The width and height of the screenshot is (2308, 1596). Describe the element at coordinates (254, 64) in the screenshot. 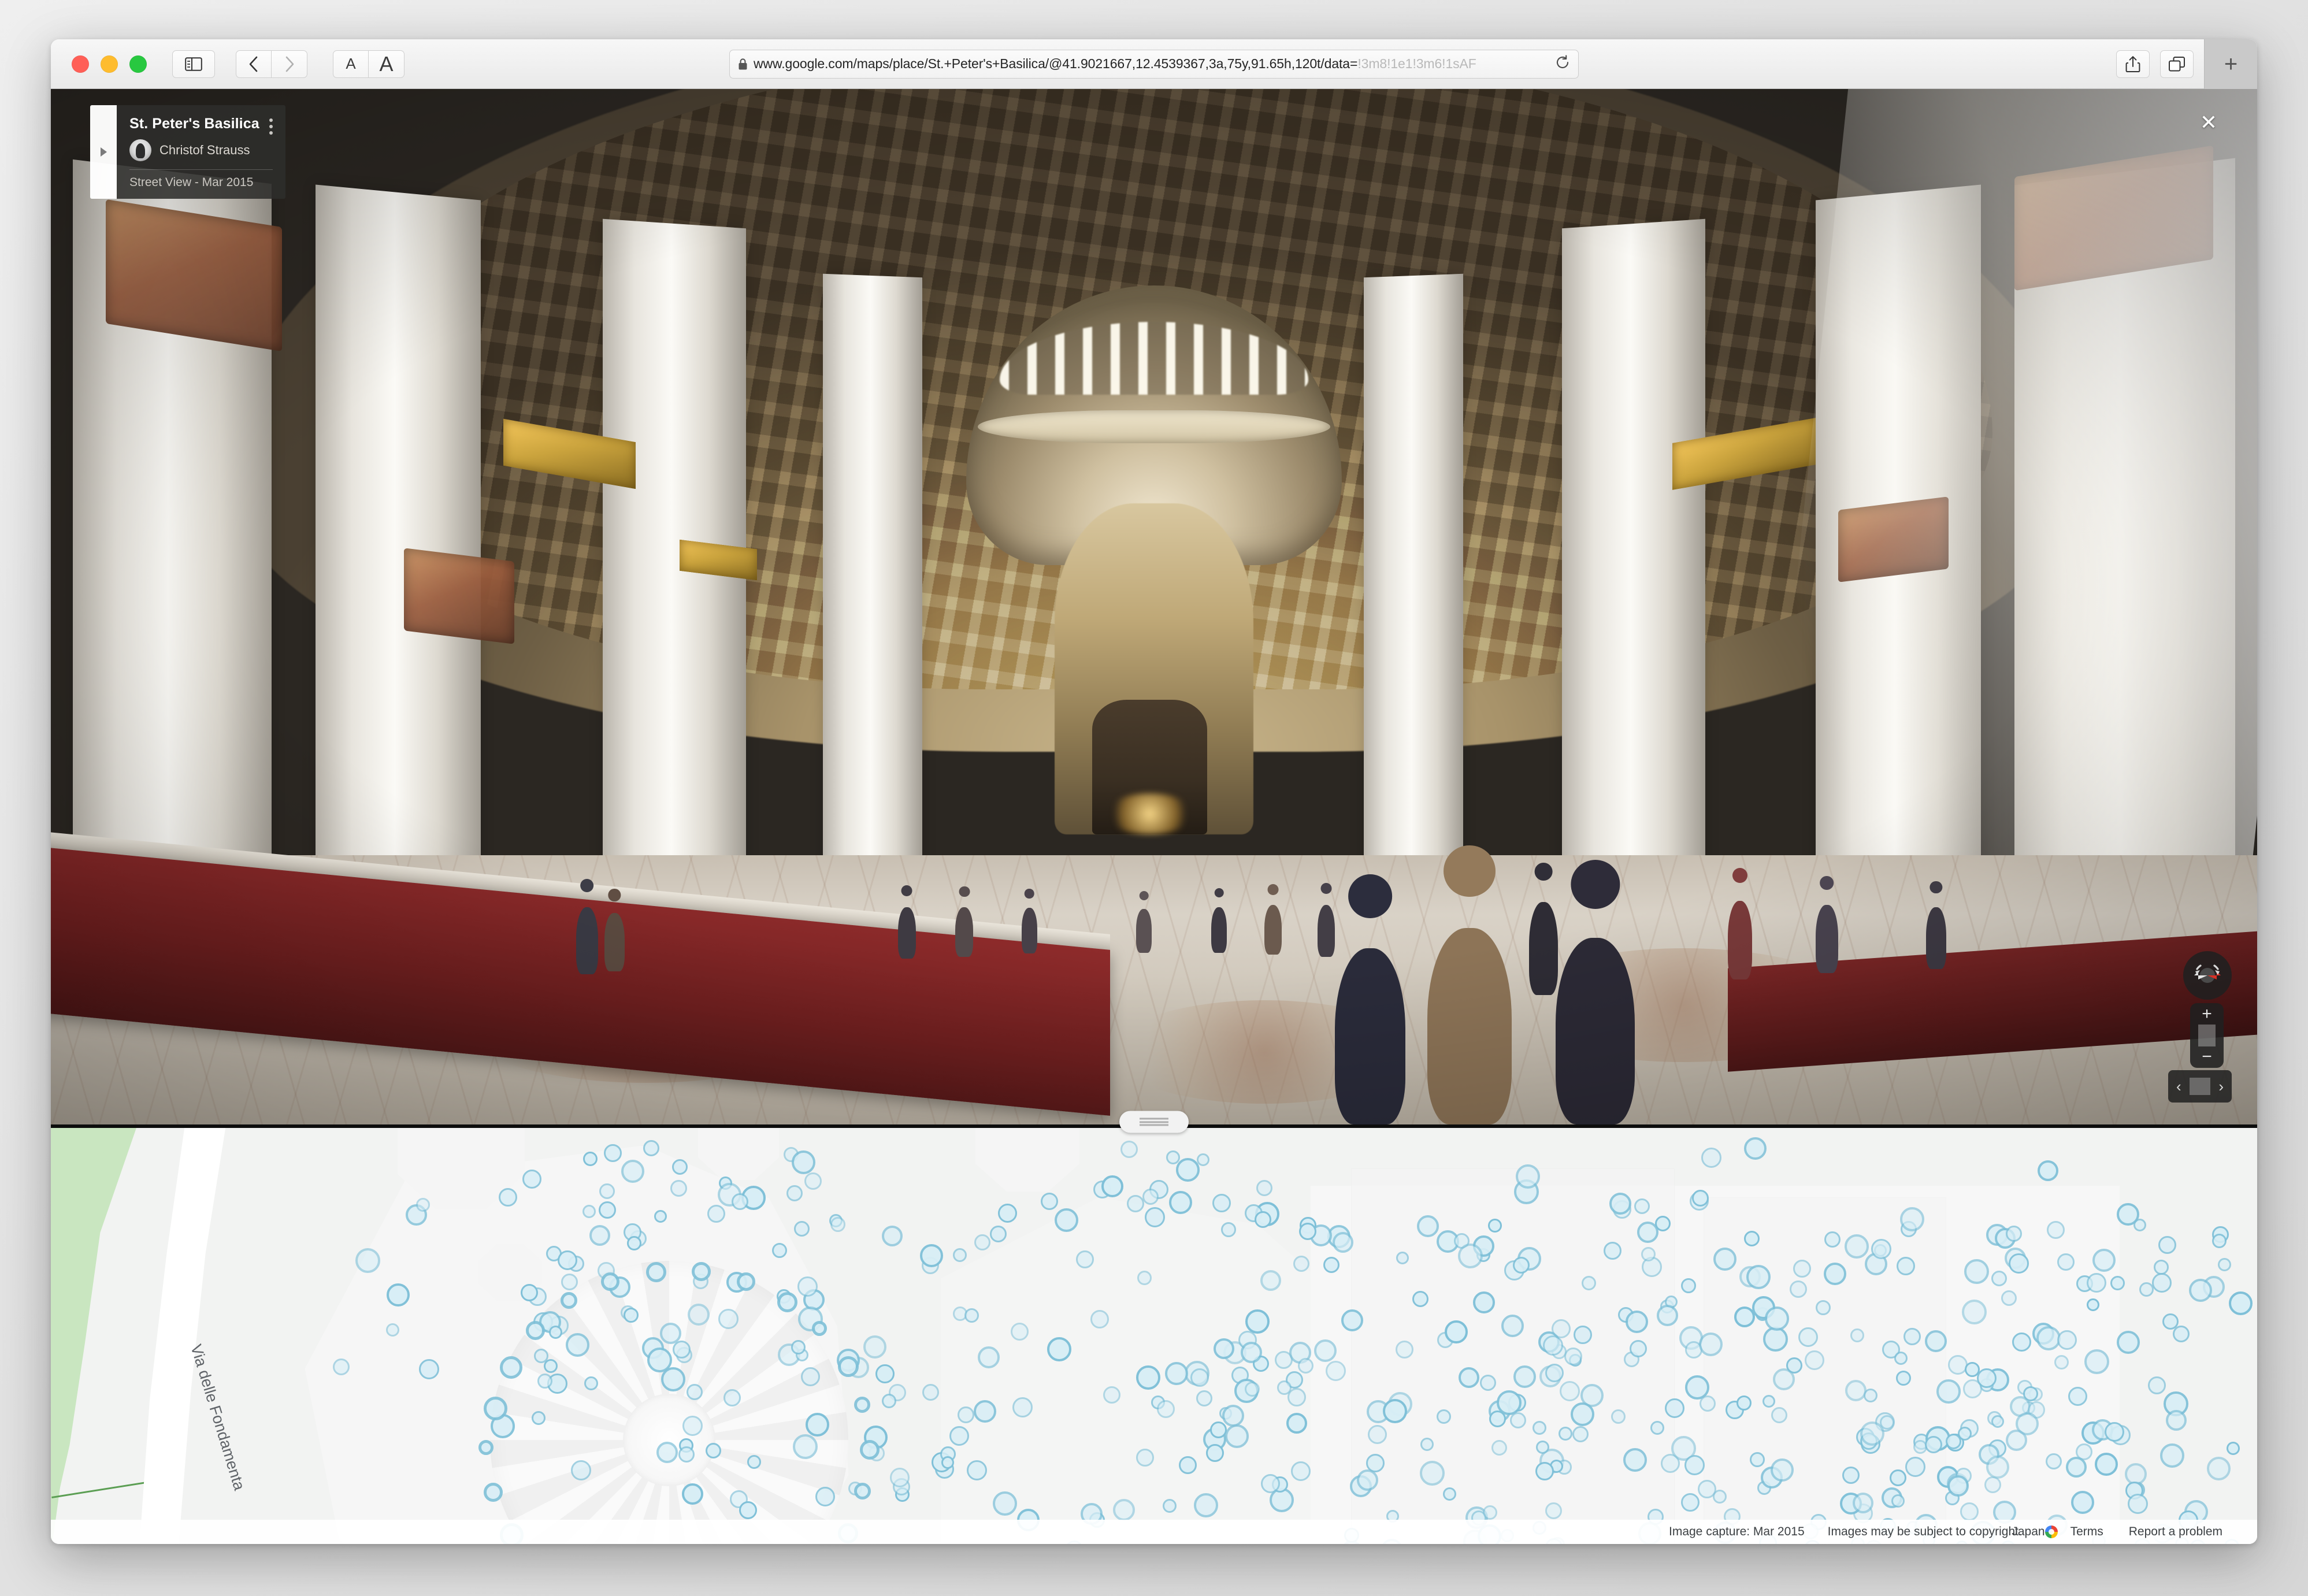

I see `back-button` at that location.